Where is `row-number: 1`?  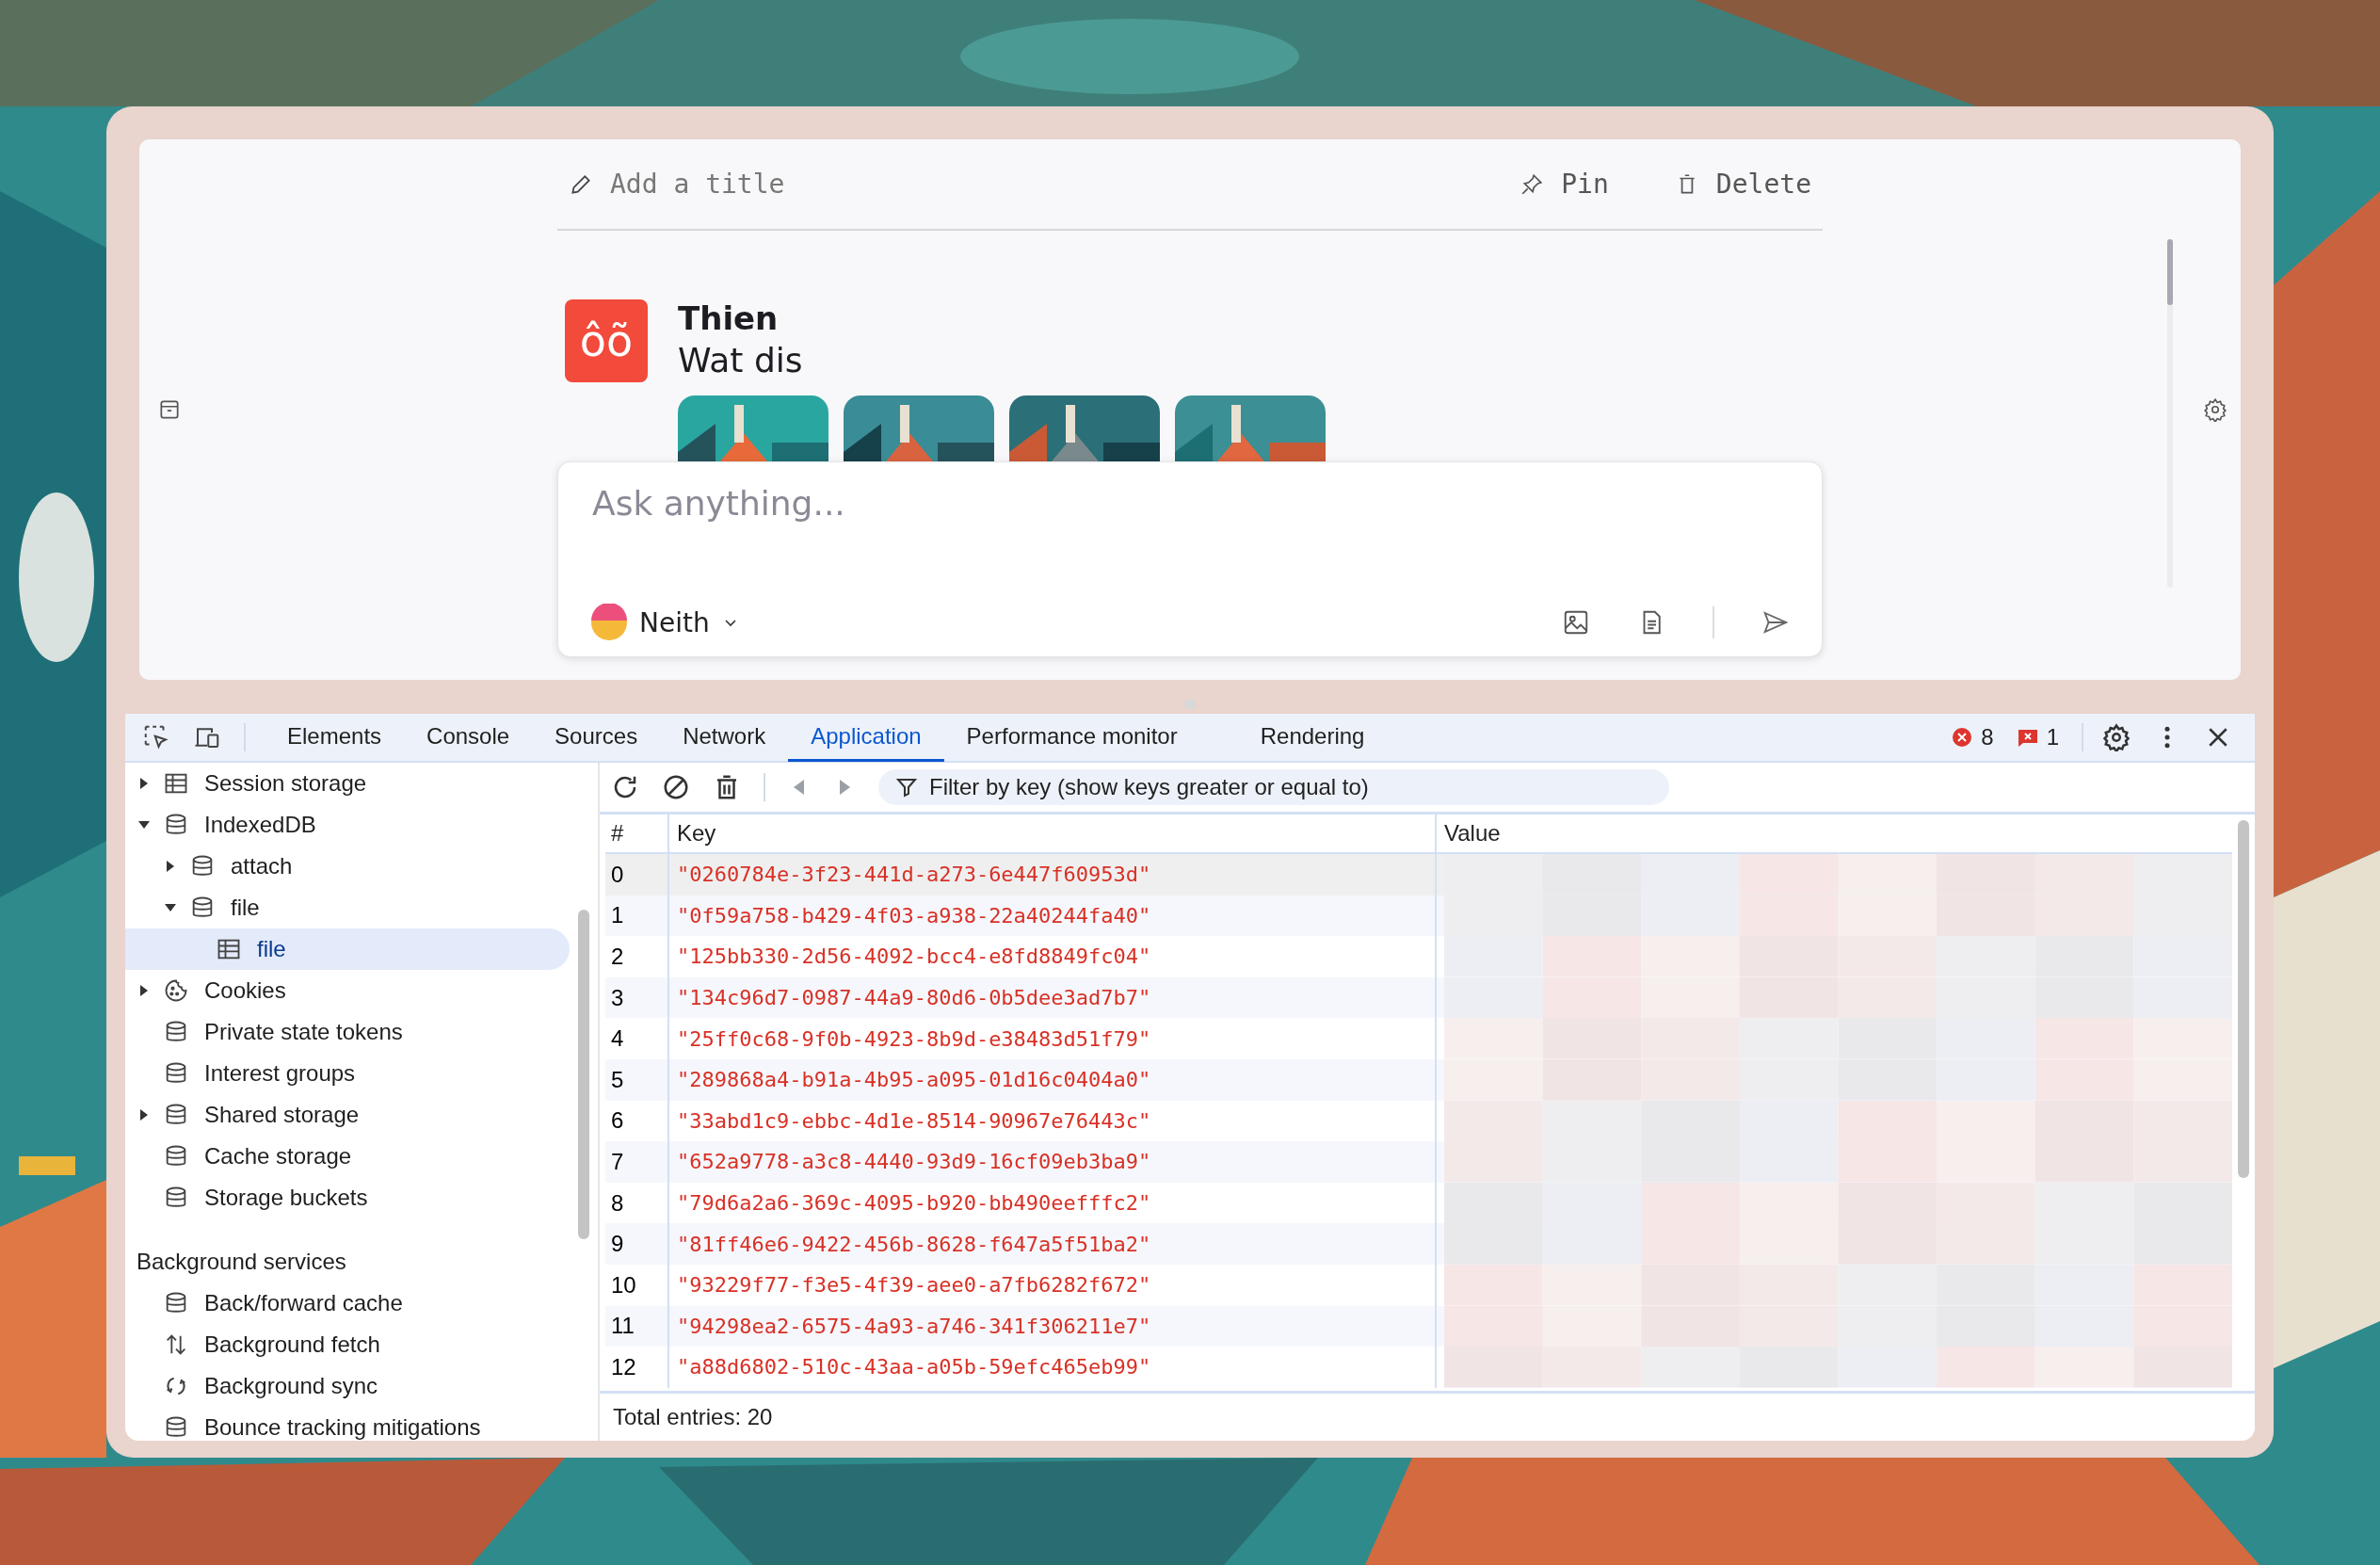 row-number: 1 is located at coordinates (617, 915).